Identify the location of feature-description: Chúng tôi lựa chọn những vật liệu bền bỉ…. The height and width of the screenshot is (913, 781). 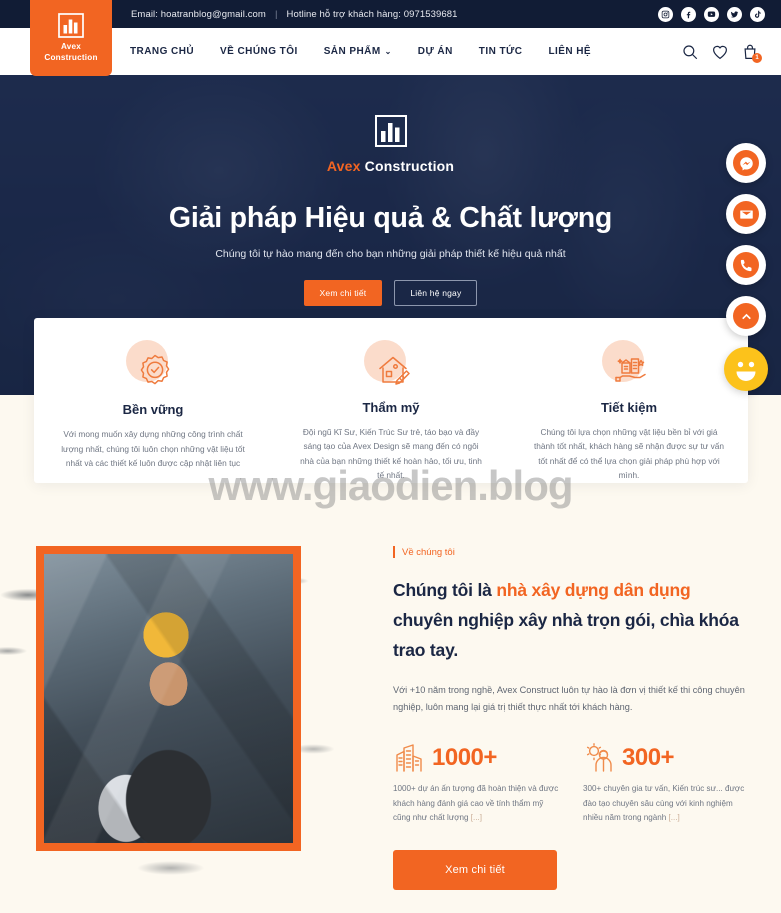
(629, 453).